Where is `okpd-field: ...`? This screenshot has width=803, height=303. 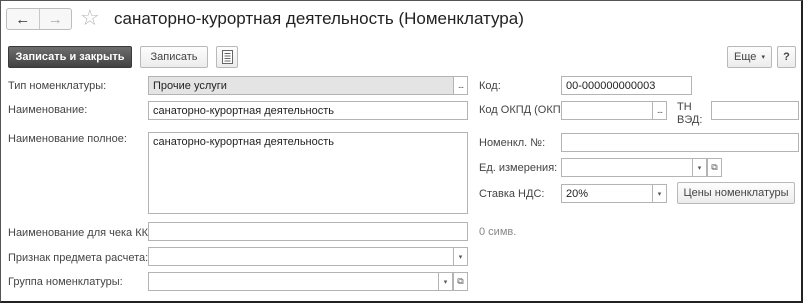
okpd-field: ... is located at coordinates (614, 110).